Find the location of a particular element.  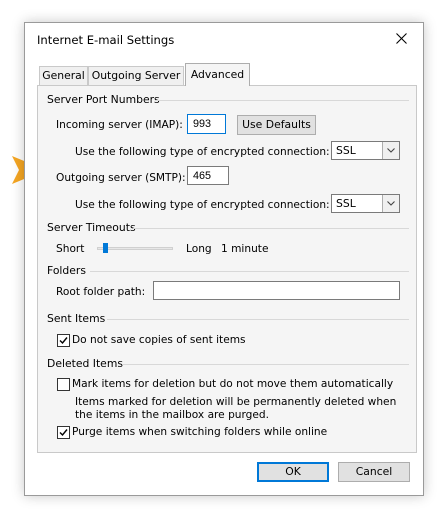

title-bar: Internet E-mail Settings is located at coordinates (224, 39).